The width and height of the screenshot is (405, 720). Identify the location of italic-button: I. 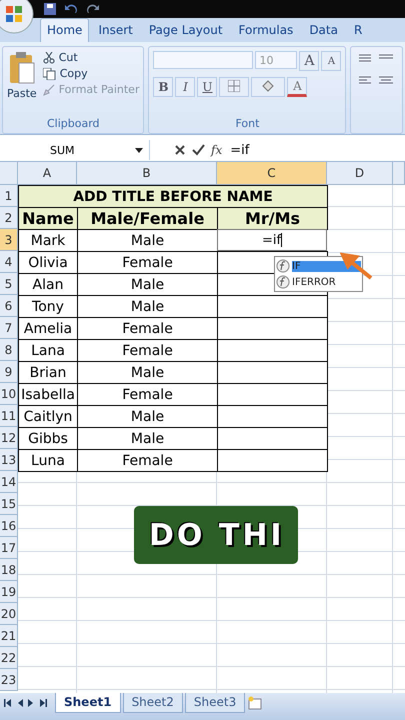
(185, 87).